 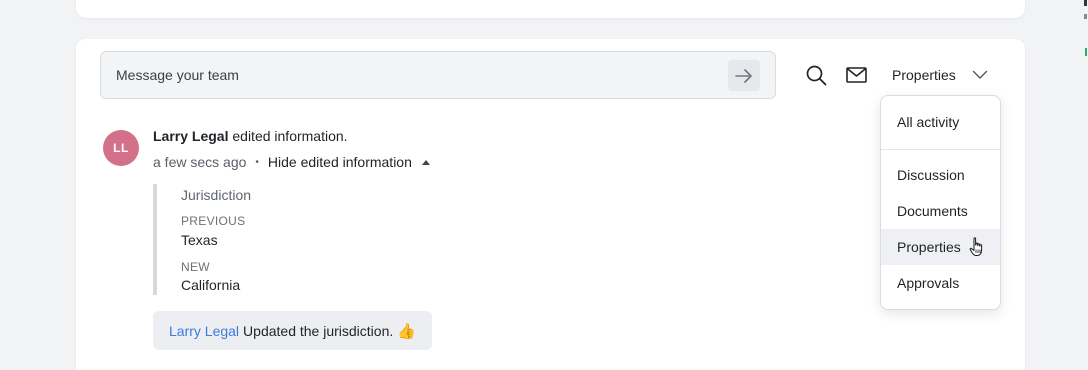 I want to click on filter-selected-label: Properties, so click(x=924, y=75).